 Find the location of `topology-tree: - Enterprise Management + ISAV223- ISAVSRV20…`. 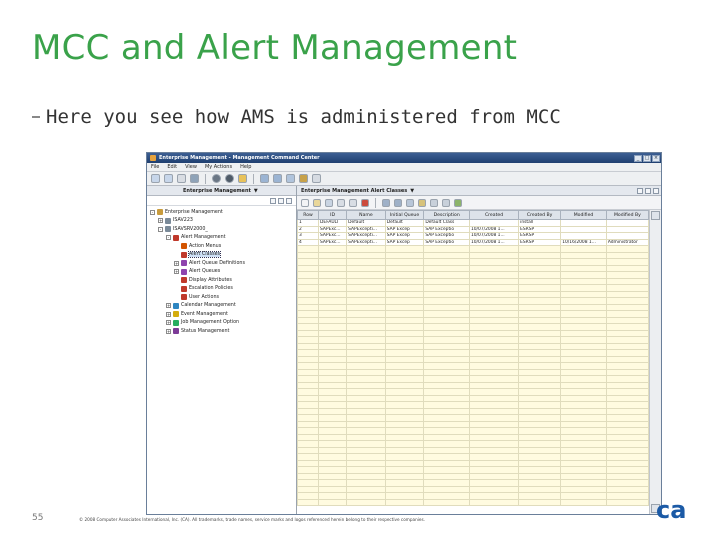

topology-tree: - Enterprise Management + ISAV223- ISAVSRV20… is located at coordinates (221, 271).